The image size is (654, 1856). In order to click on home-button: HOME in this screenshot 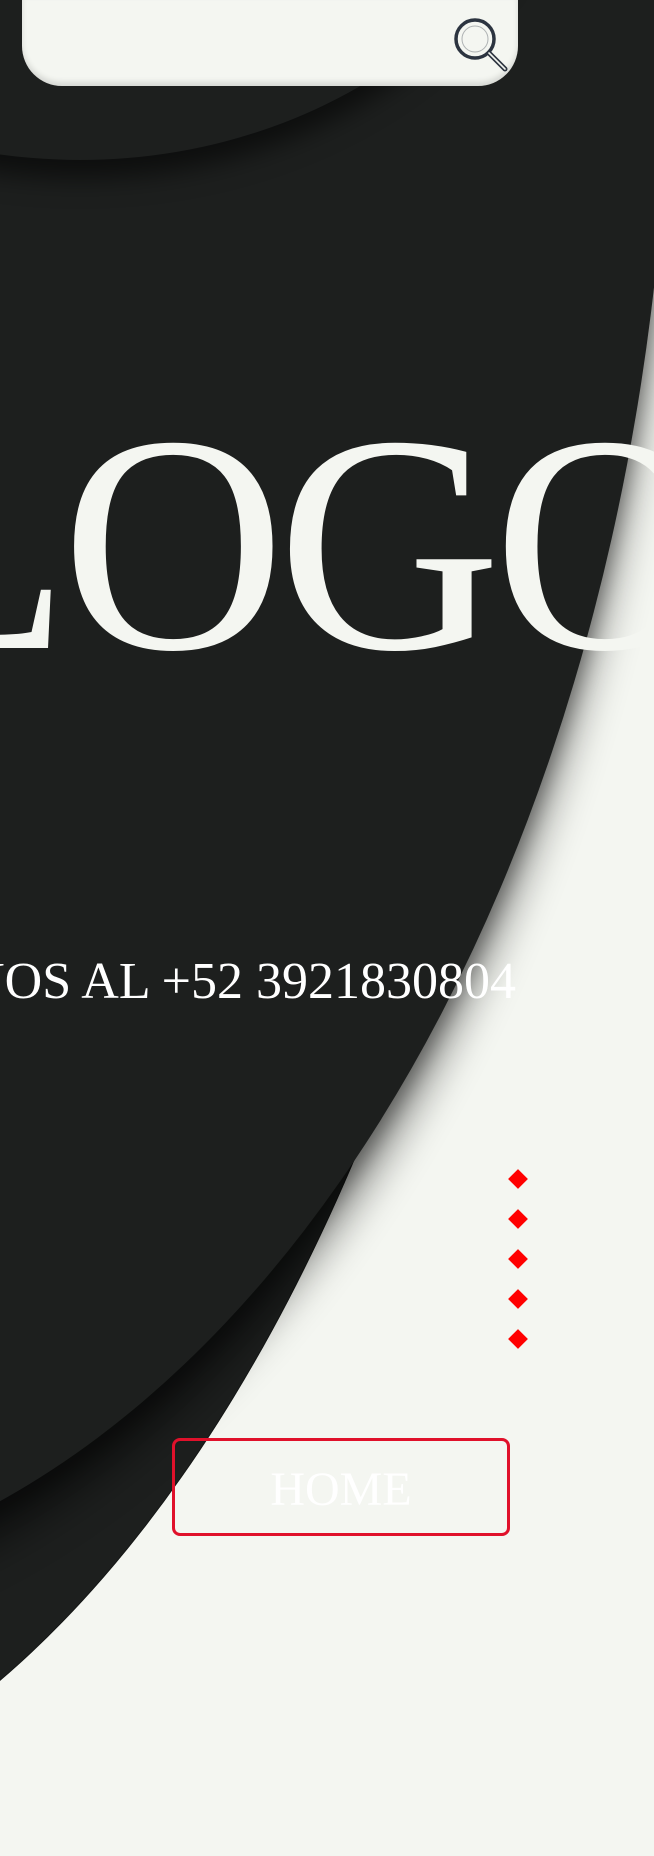, I will do `click(341, 1487)`.